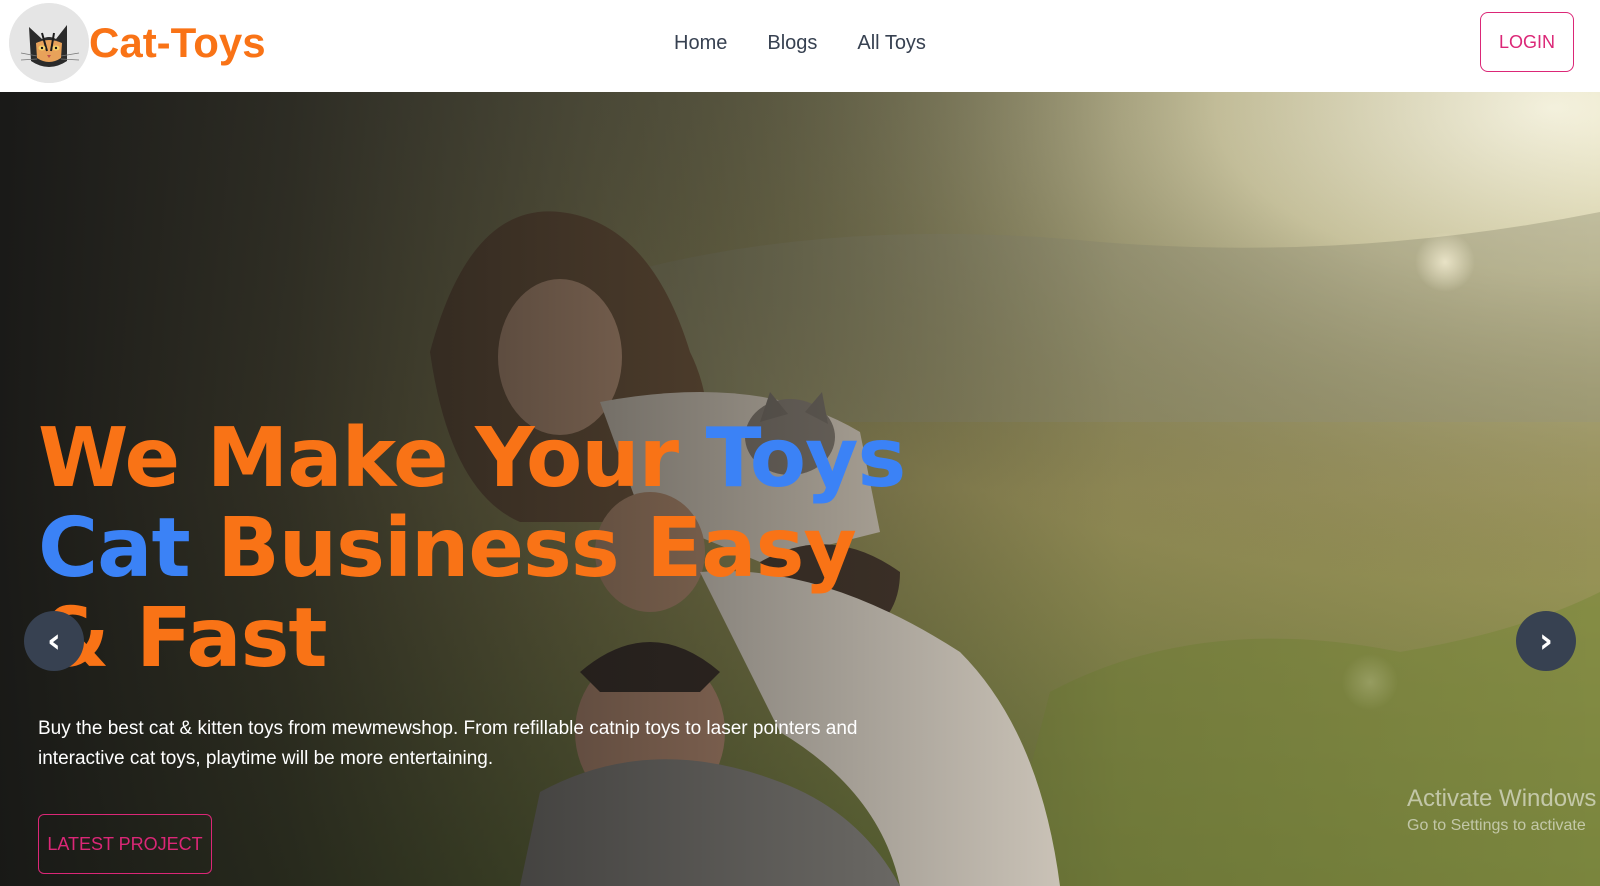 The image size is (1600, 886). I want to click on nav-blogs: Blogs, so click(792, 43).